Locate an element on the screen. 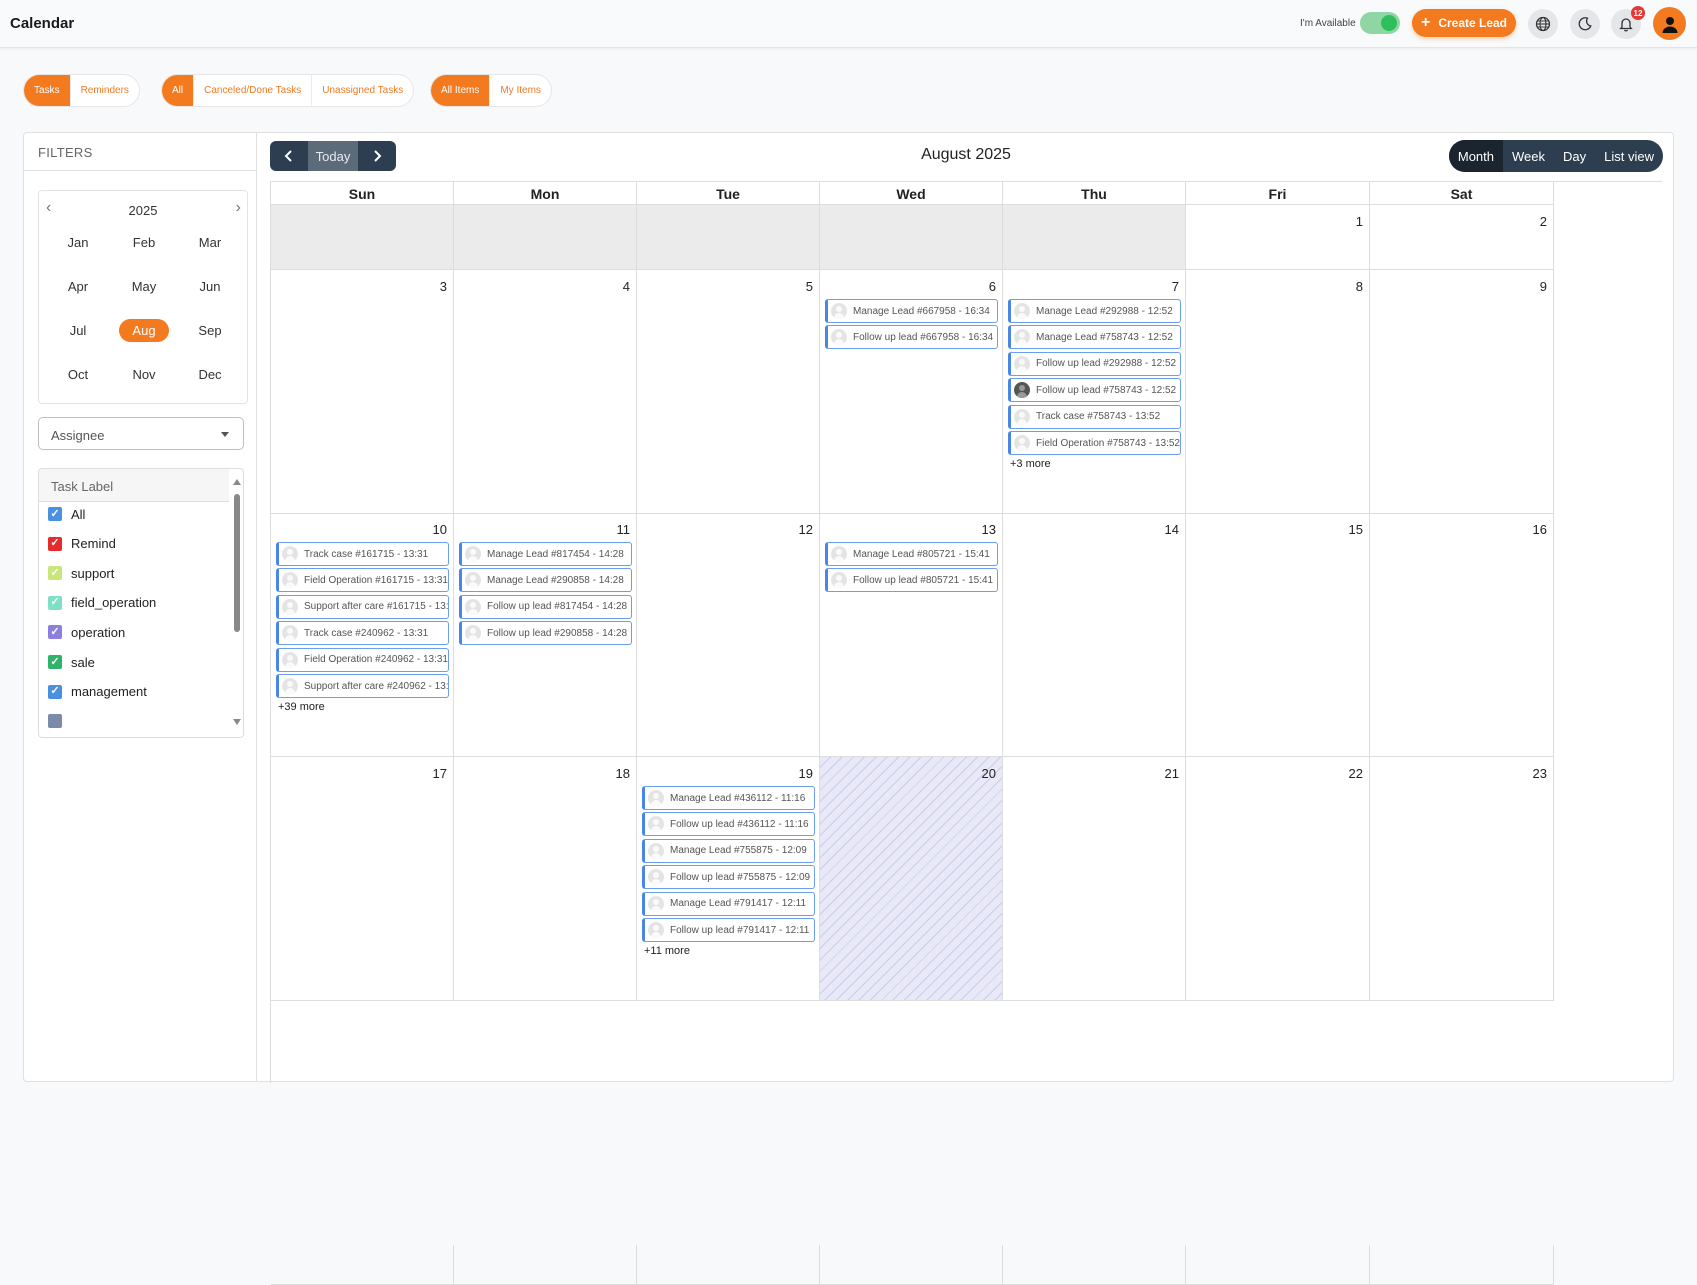 The image size is (1697, 1285). label-filter-sale: ✓ sale is located at coordinates (71, 662).